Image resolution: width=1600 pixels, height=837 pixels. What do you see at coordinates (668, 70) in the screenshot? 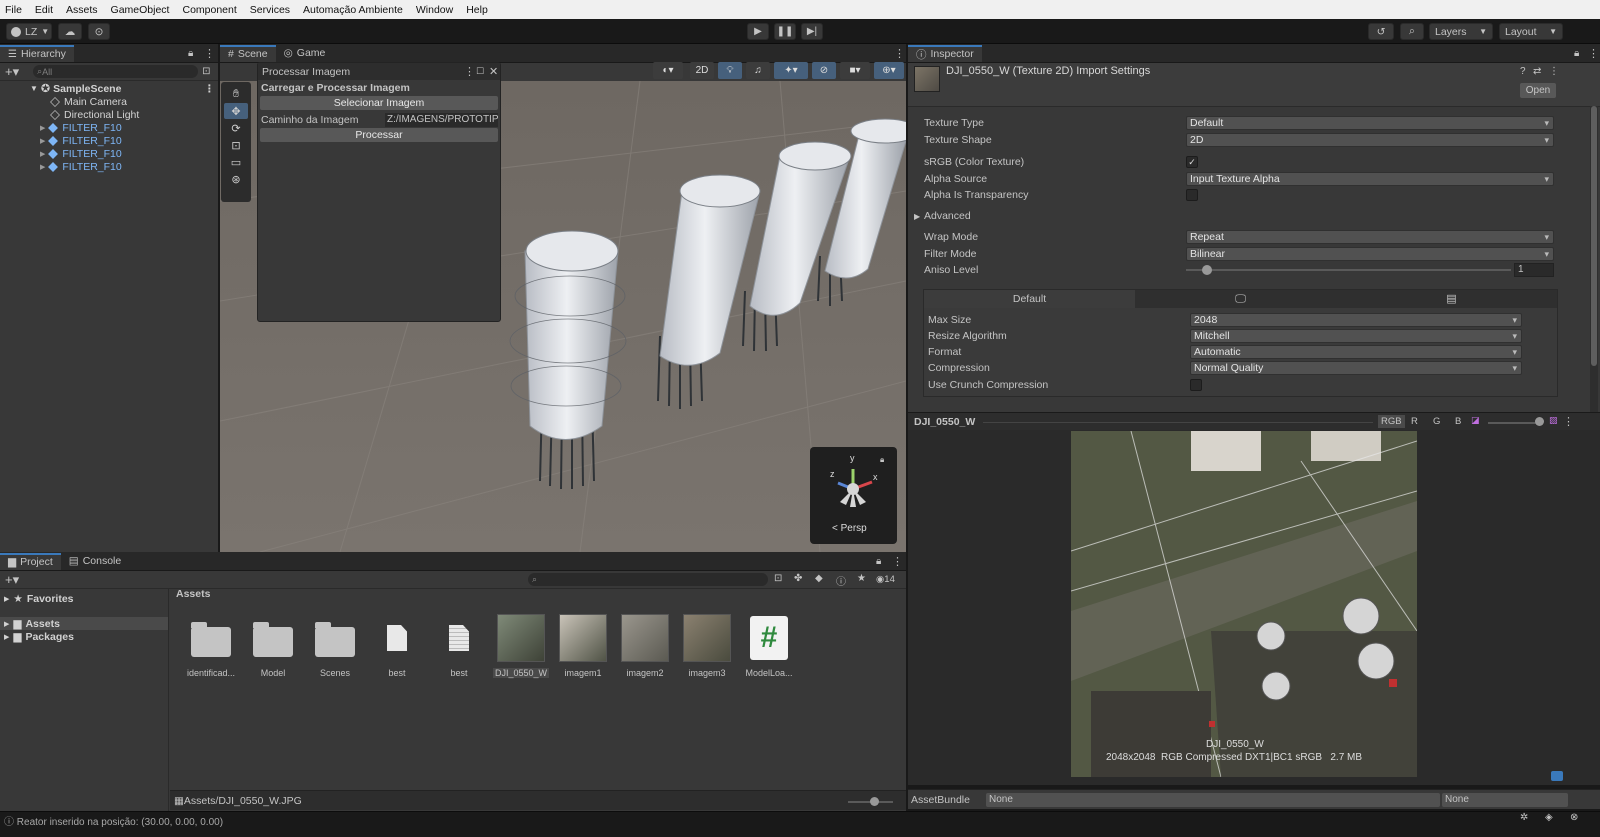
I see `draw-mode-dropdown: ◐▾` at bounding box center [668, 70].